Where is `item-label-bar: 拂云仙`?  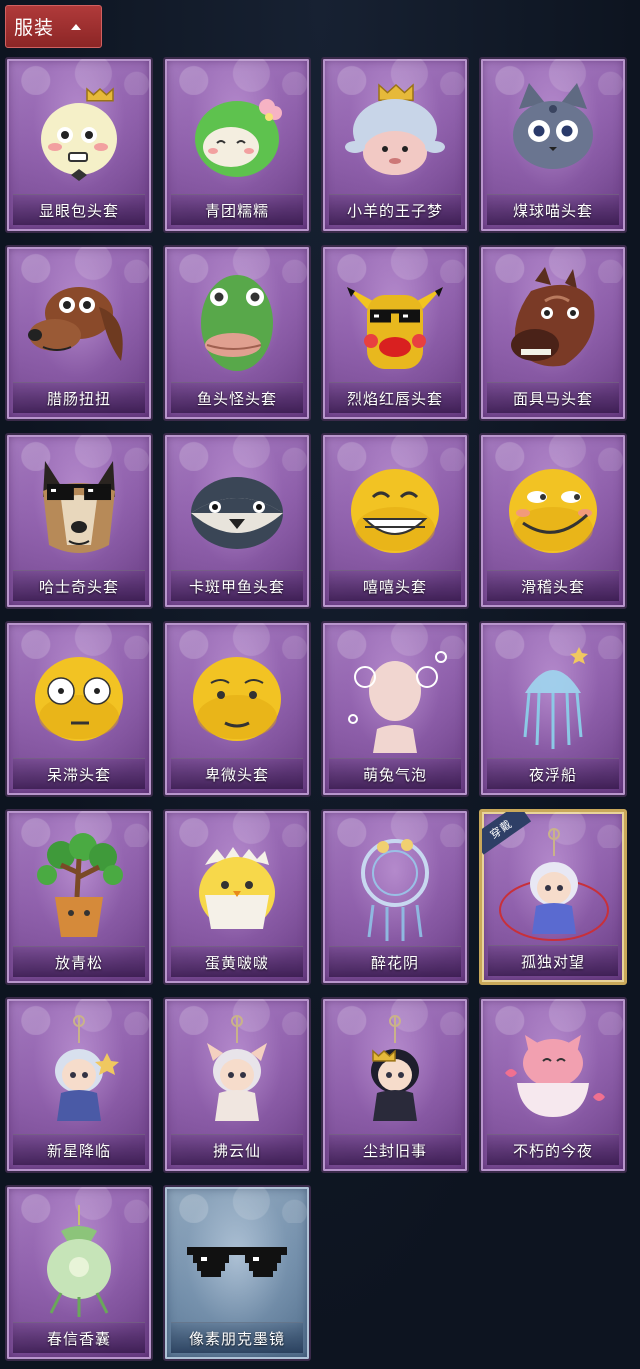
item-label-bar: 拂云仙 is located at coordinates (237, 1149).